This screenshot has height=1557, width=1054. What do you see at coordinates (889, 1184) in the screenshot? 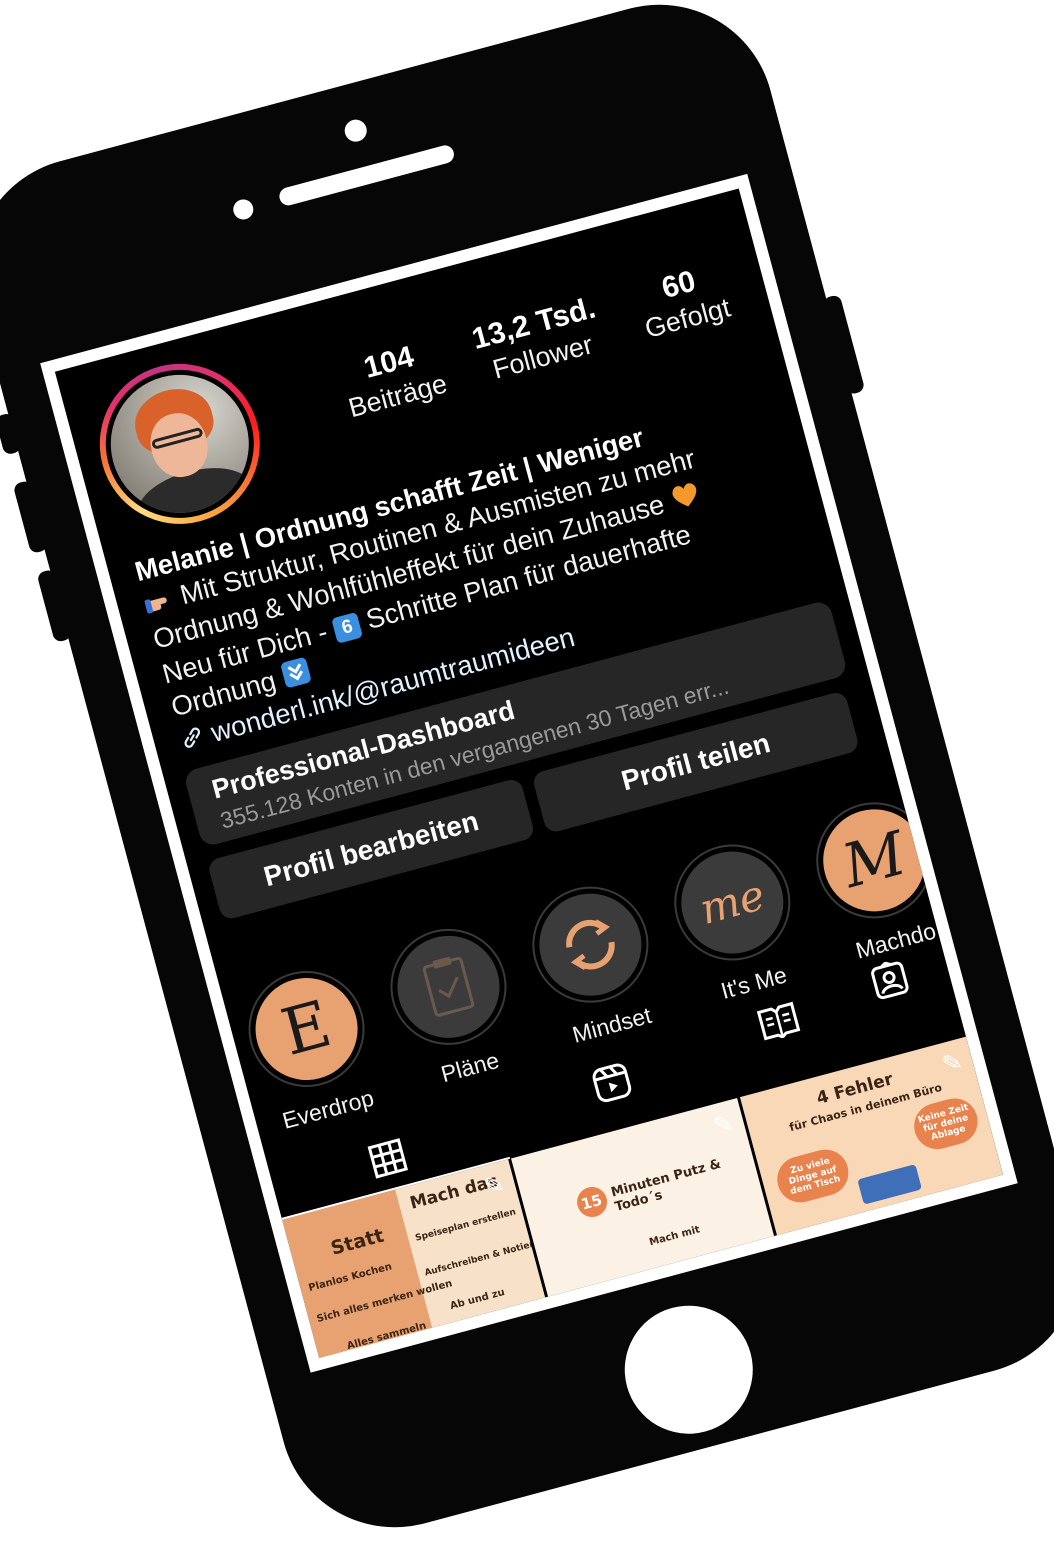
I see `desk-illustration` at bounding box center [889, 1184].